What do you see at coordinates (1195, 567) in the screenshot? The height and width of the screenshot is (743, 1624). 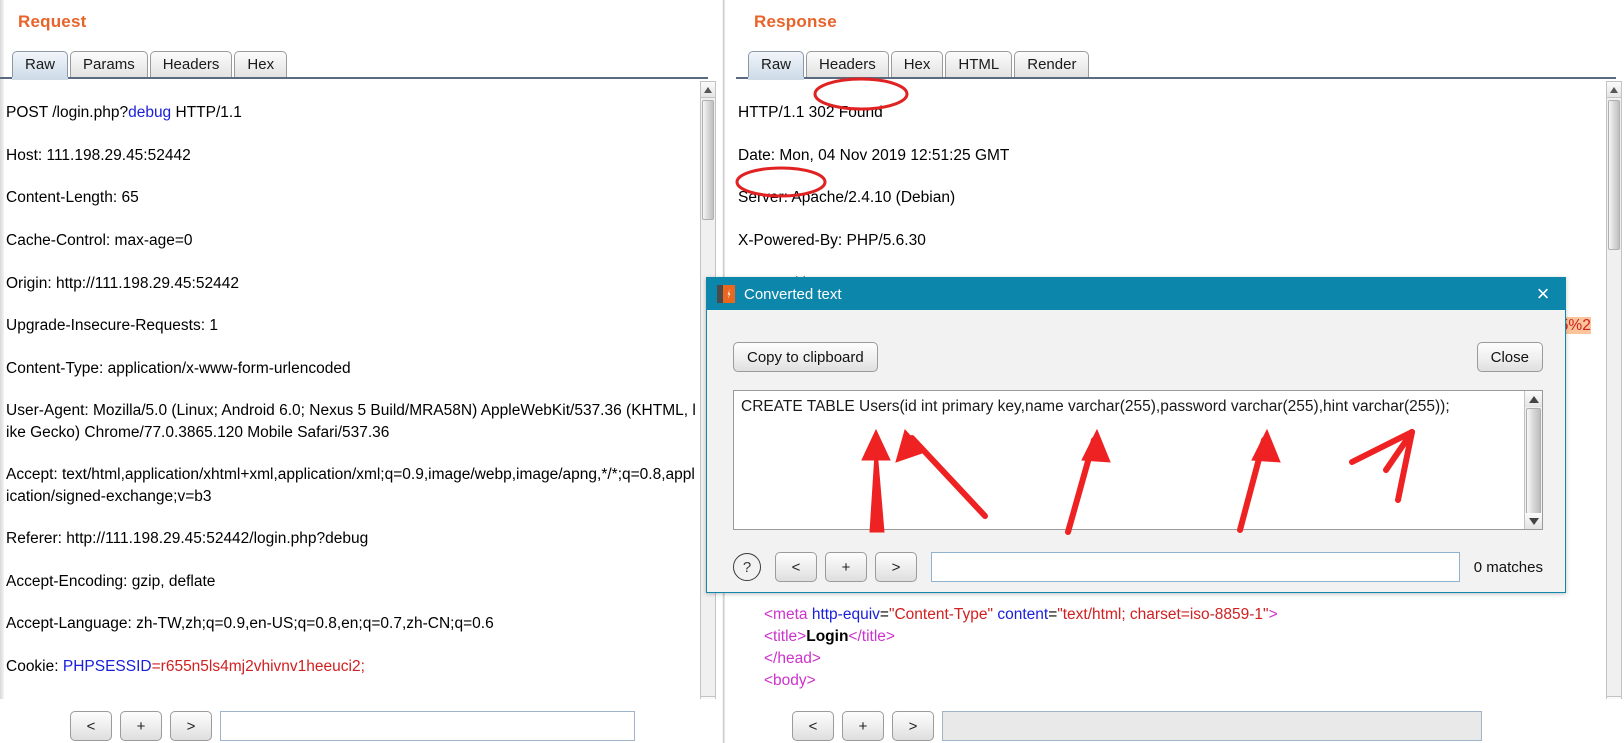 I see `dialog-search-input` at bounding box center [1195, 567].